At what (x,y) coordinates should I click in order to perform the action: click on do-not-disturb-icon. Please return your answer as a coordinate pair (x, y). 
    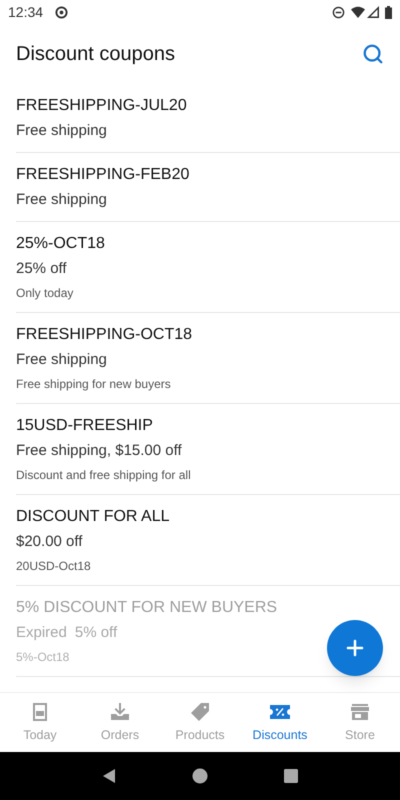
    Looking at the image, I should click on (338, 12).